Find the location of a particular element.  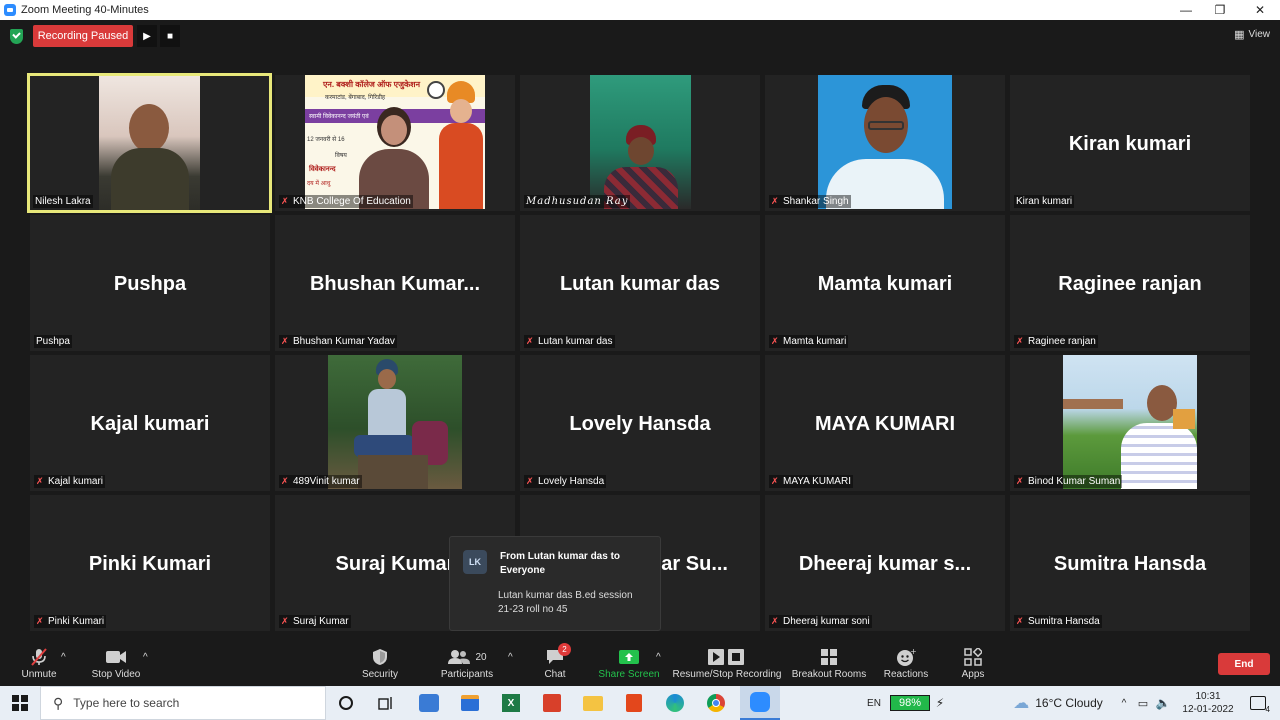

participant-display-name: Lovely Hansda is located at coordinates (640, 424).